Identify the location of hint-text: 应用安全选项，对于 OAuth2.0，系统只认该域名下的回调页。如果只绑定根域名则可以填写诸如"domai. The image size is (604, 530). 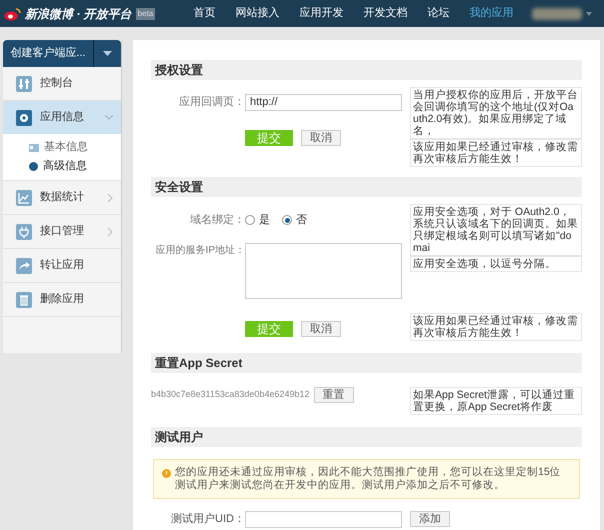
(496, 230).